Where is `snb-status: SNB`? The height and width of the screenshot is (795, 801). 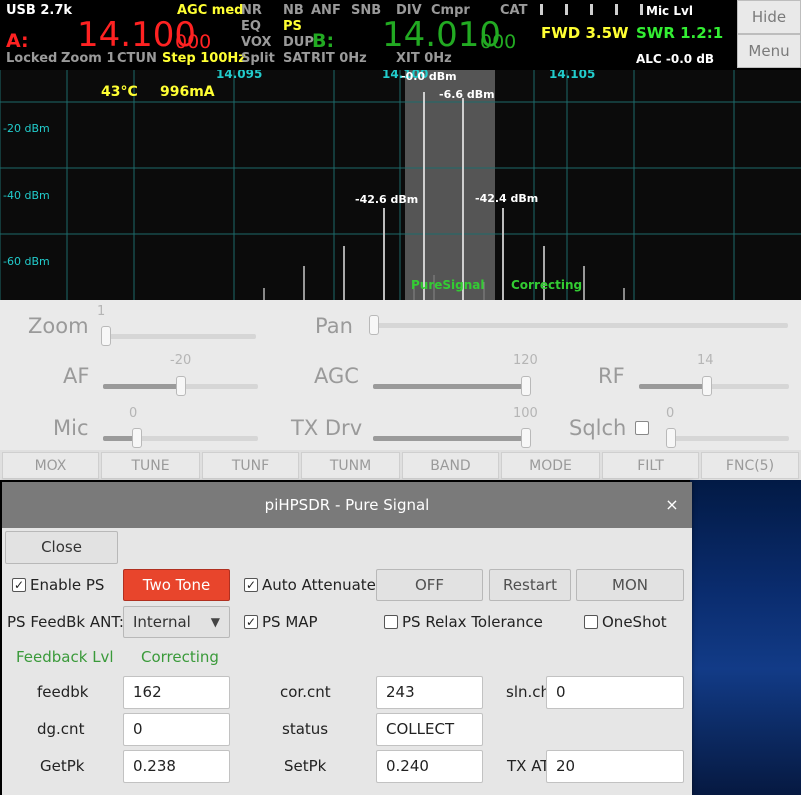
snb-status: SNB is located at coordinates (366, 10).